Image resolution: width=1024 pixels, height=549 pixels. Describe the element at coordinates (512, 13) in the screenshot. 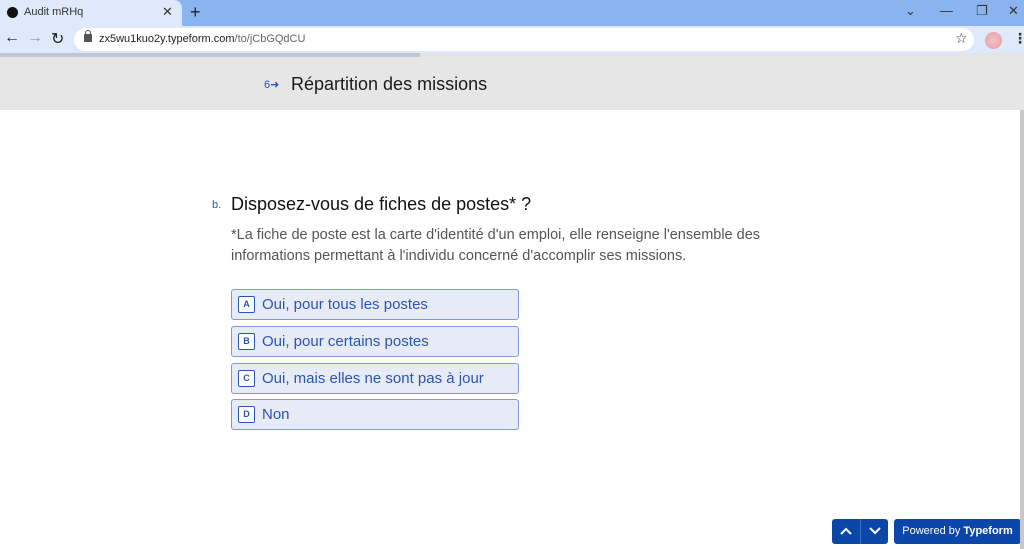

I see `browser-tabstrip: Audit mRHq ✕ + ⌄ — ❐ ✕` at that location.